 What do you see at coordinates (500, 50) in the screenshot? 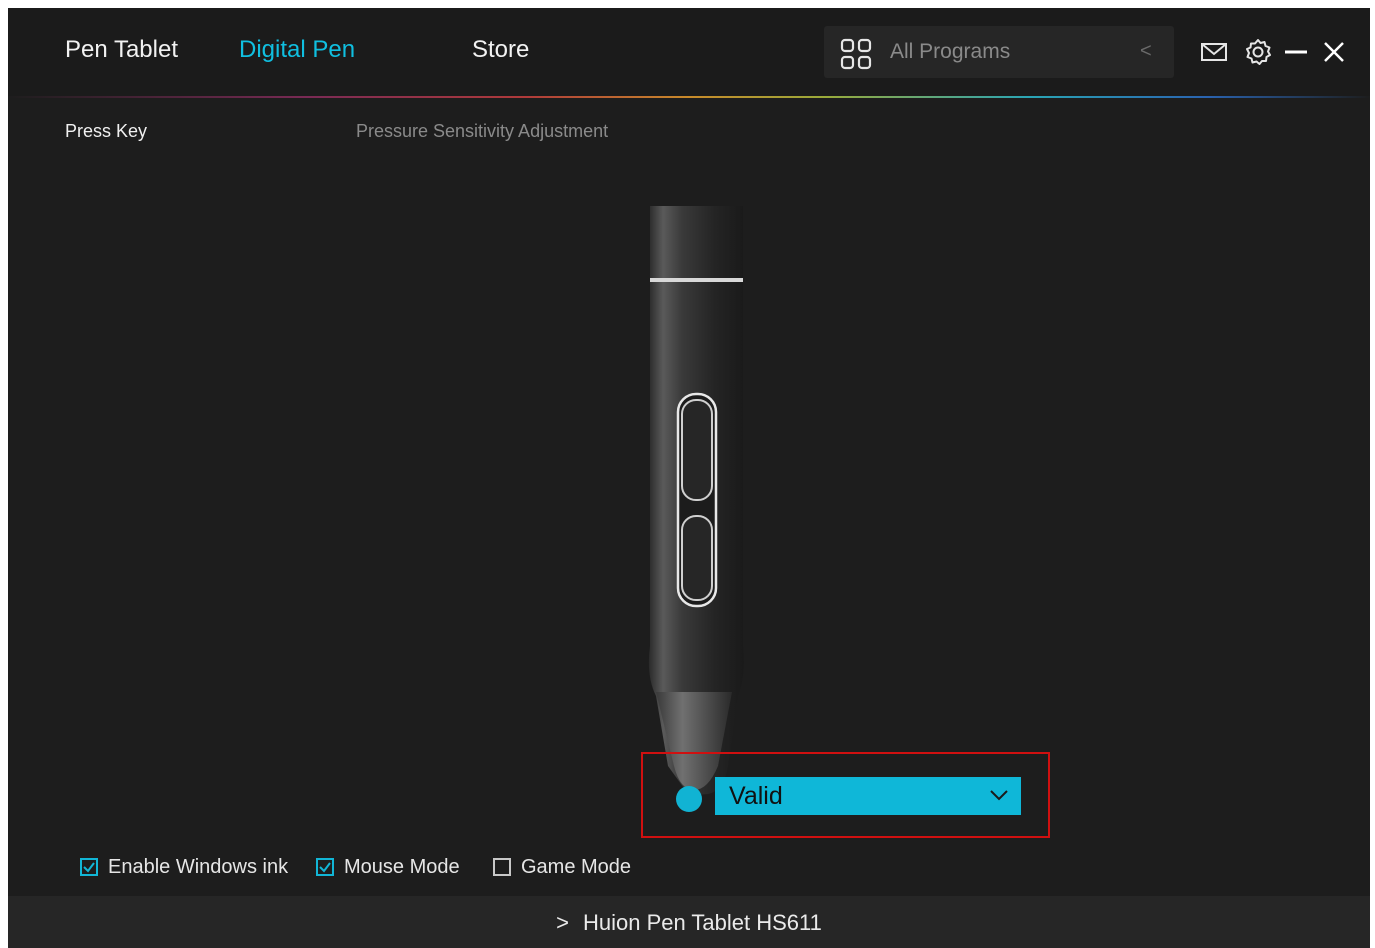
I see `tab-store: Store` at bounding box center [500, 50].